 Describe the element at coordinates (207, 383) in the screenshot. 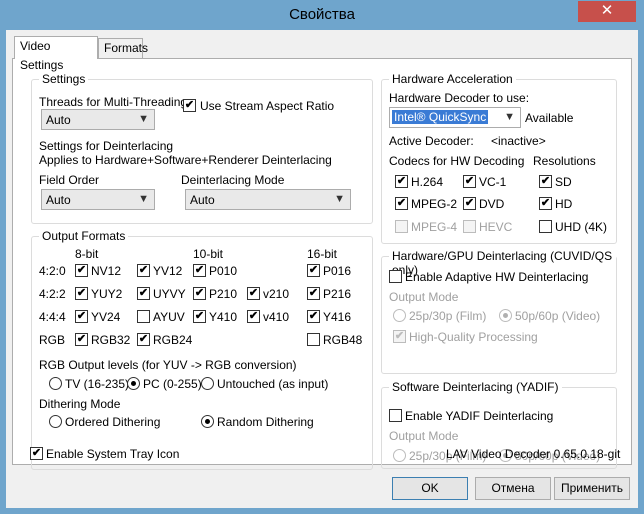

I see `untouched-radio` at that location.